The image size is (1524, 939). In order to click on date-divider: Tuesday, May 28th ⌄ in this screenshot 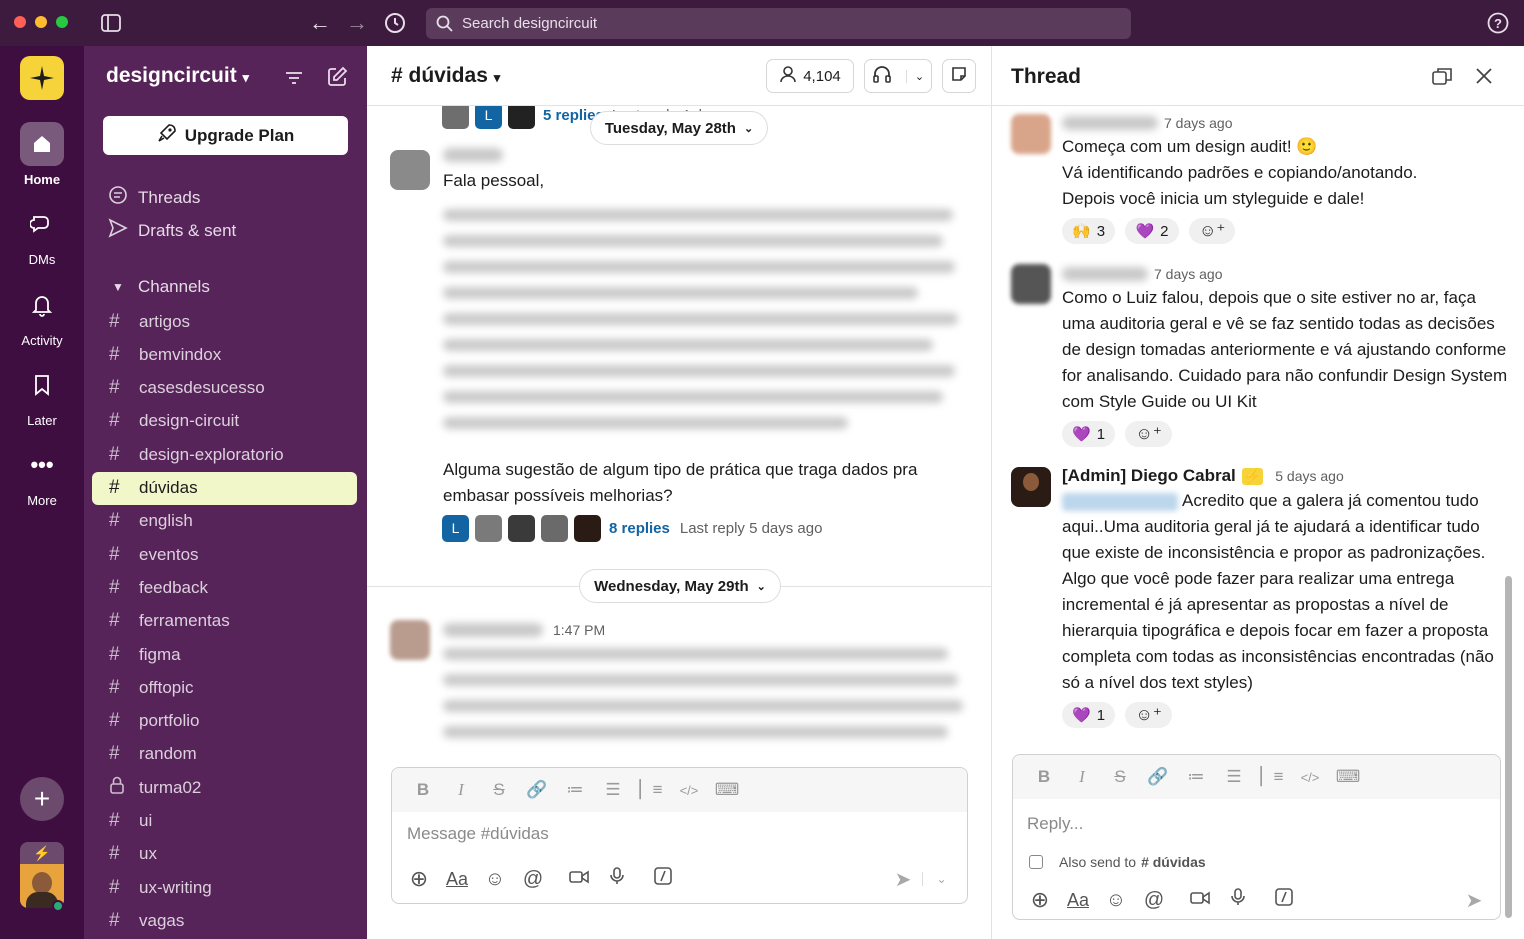, I will do `click(679, 128)`.